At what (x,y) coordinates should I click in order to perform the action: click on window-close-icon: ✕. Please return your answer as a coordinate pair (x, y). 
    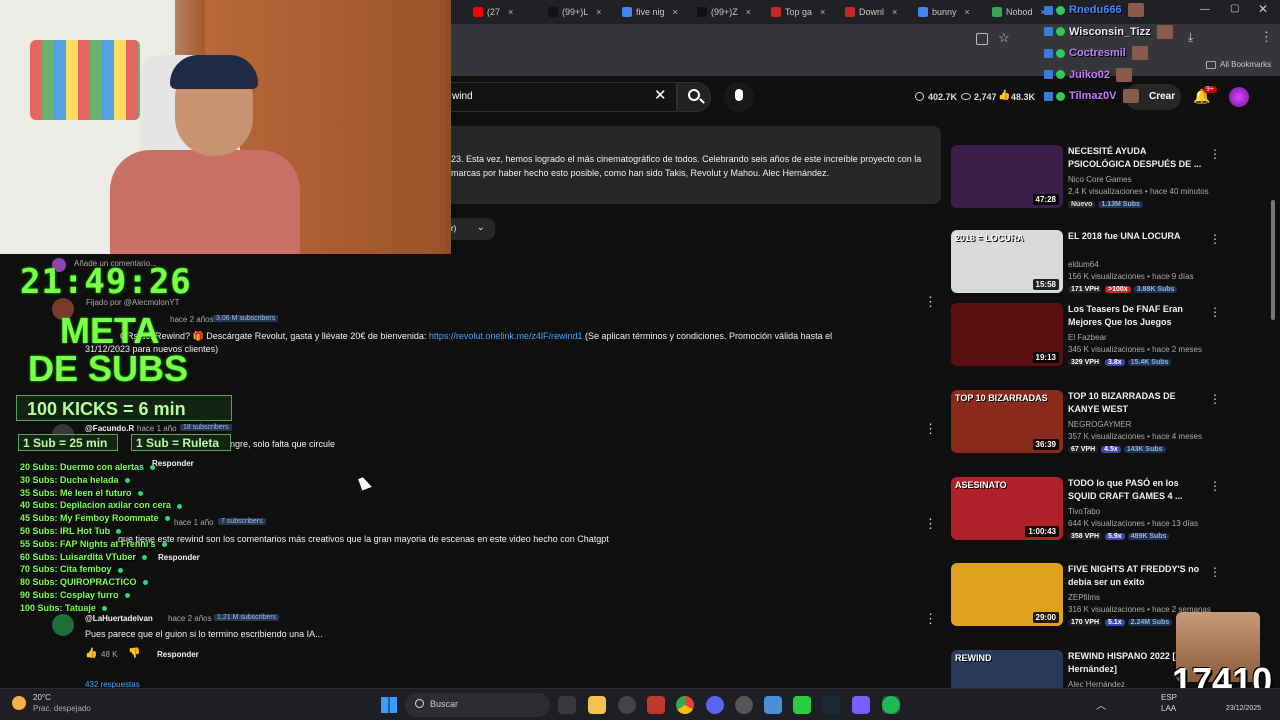
    Looking at the image, I should click on (1263, 9).